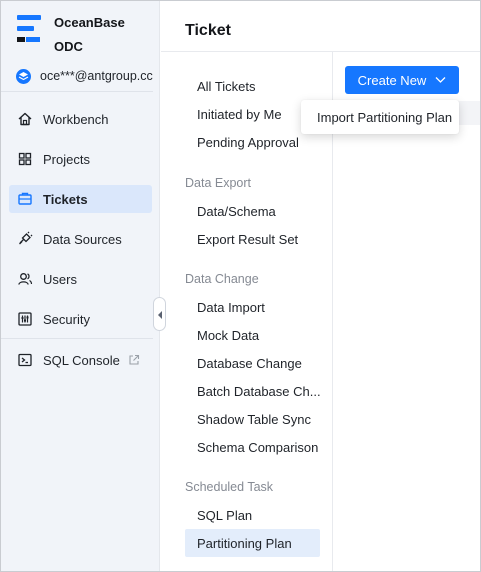 The height and width of the screenshot is (572, 481). What do you see at coordinates (25, 199) in the screenshot?
I see `ticket-icon` at bounding box center [25, 199].